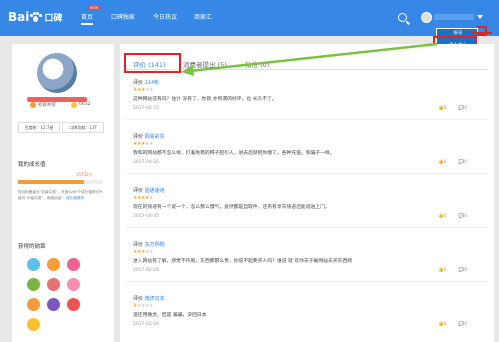  What do you see at coordinates (155, 299) in the screenshot?
I see `merchant-link: 微虎日本` at bounding box center [155, 299].